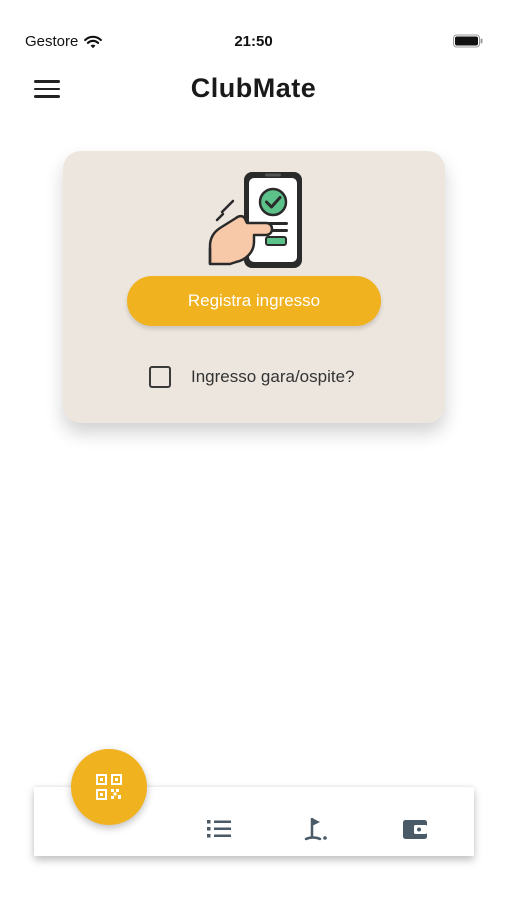 This screenshot has height=900, width=507. I want to click on status-bar: Gestore 21:50, so click(253, 31).